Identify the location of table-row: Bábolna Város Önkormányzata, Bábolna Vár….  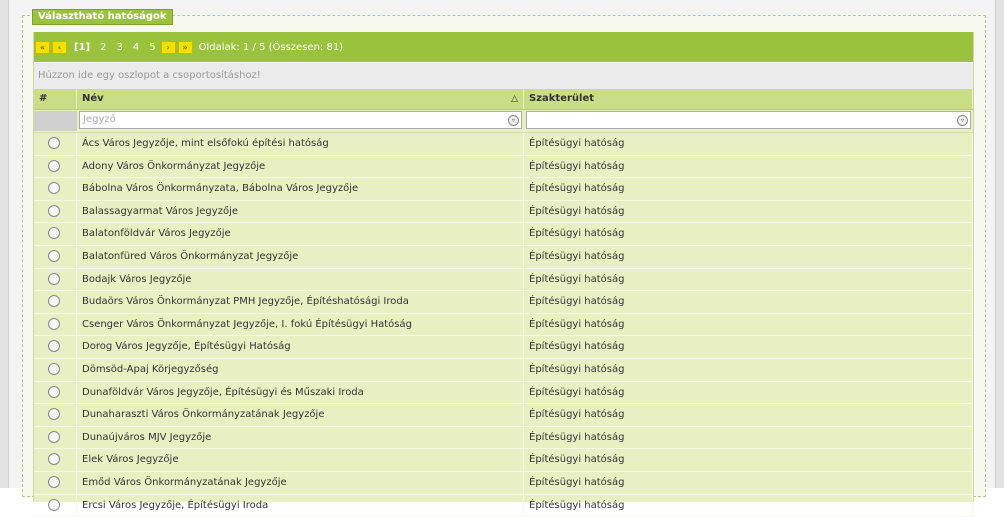
(503, 189).